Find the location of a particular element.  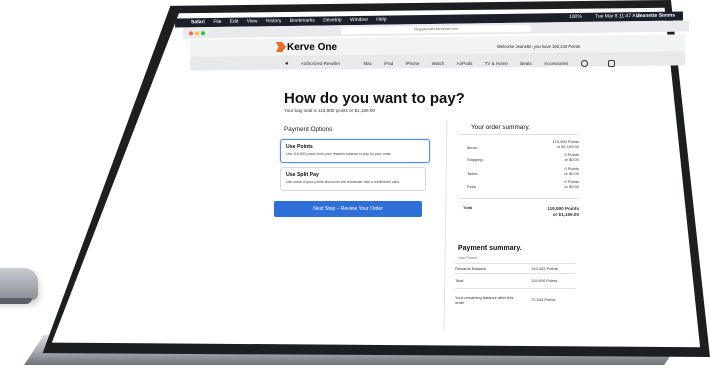

minimize-window-button is located at coordinates (197, 33).